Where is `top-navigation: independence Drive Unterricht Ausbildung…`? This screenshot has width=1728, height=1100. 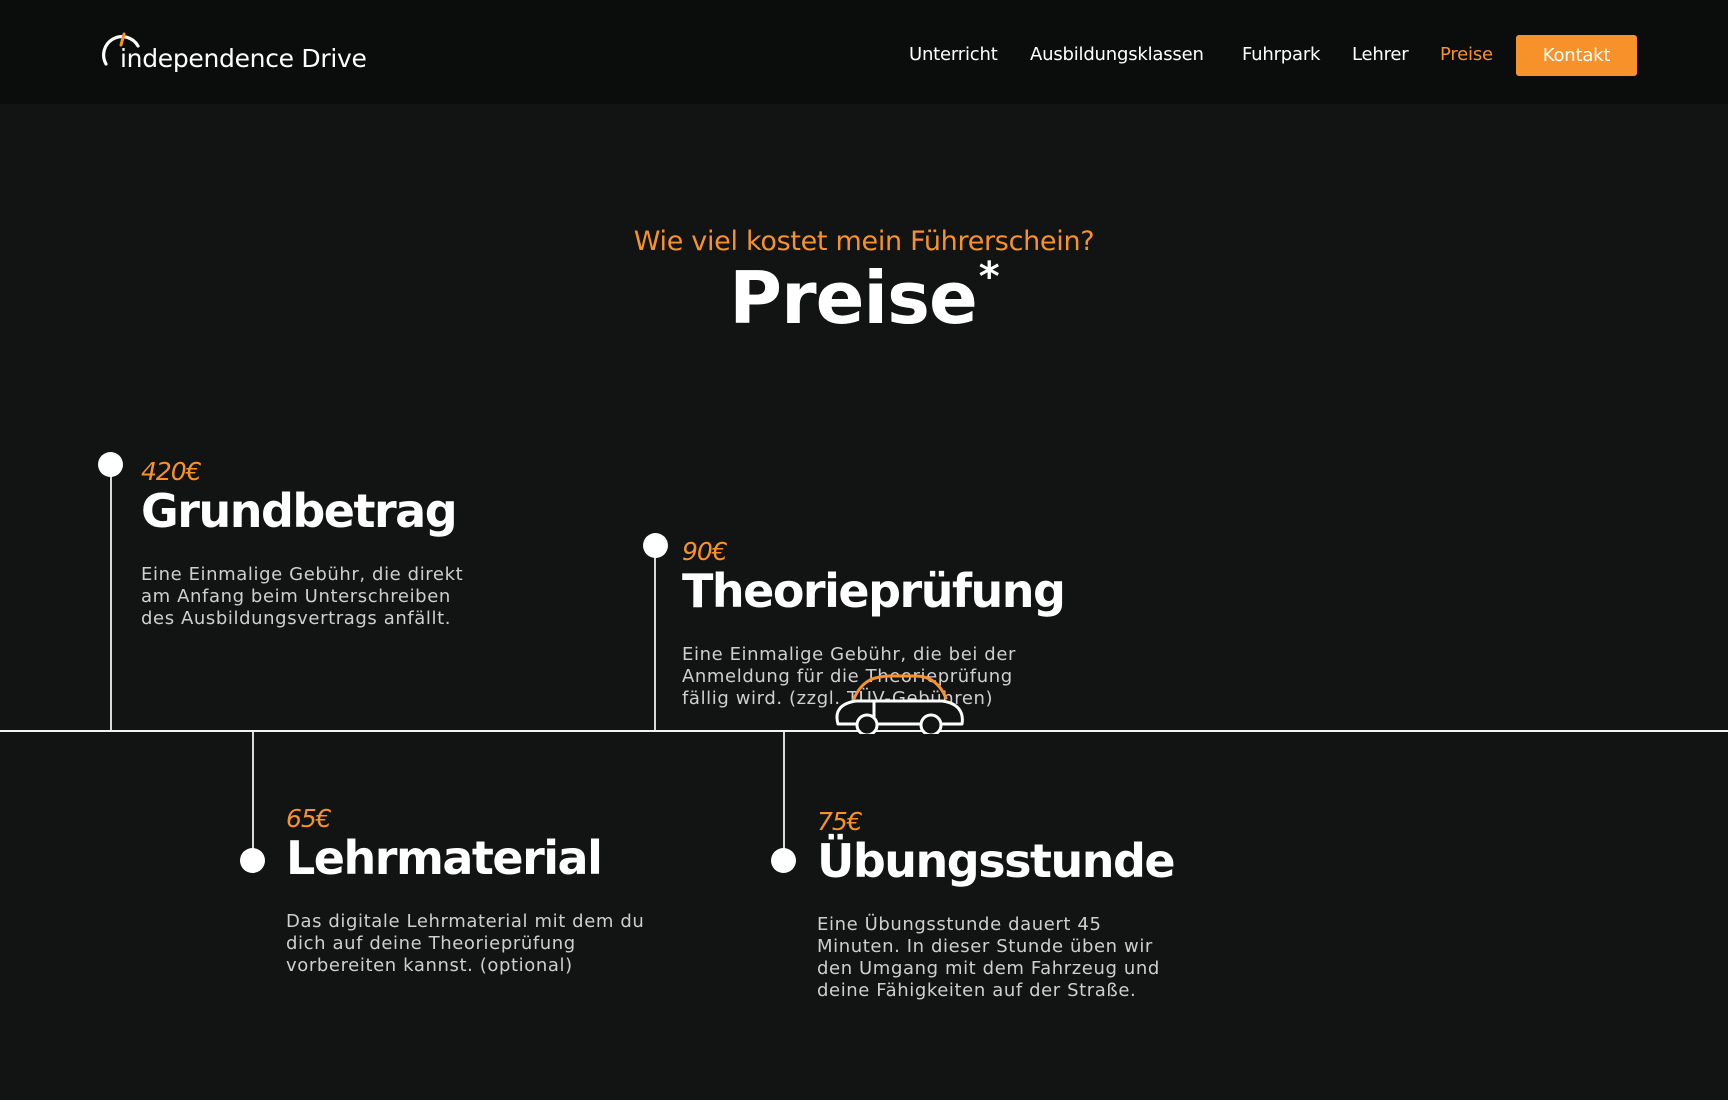
top-navigation: independence Drive Unterricht Ausbildung… is located at coordinates (864, 52).